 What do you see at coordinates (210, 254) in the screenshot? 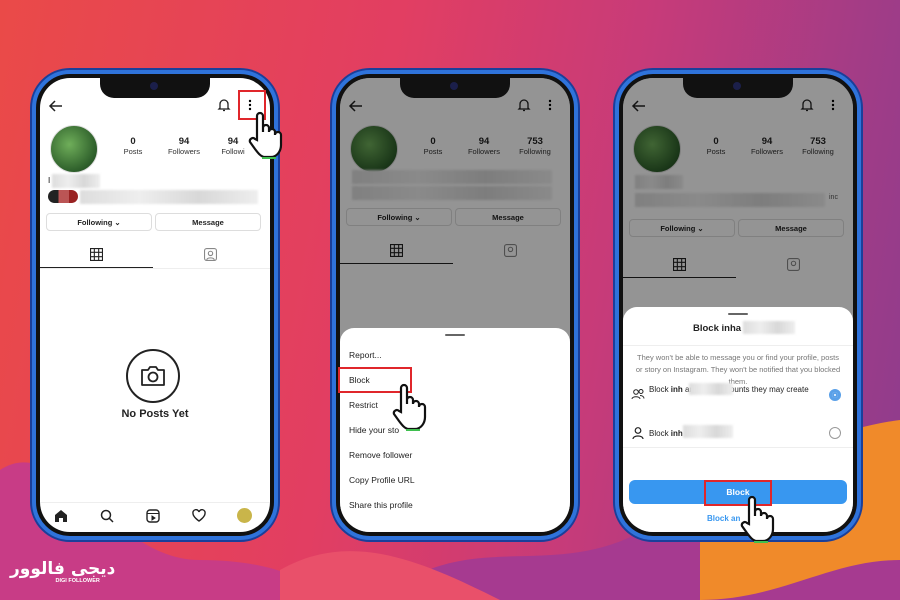
I see `tagged-icon` at bounding box center [210, 254].